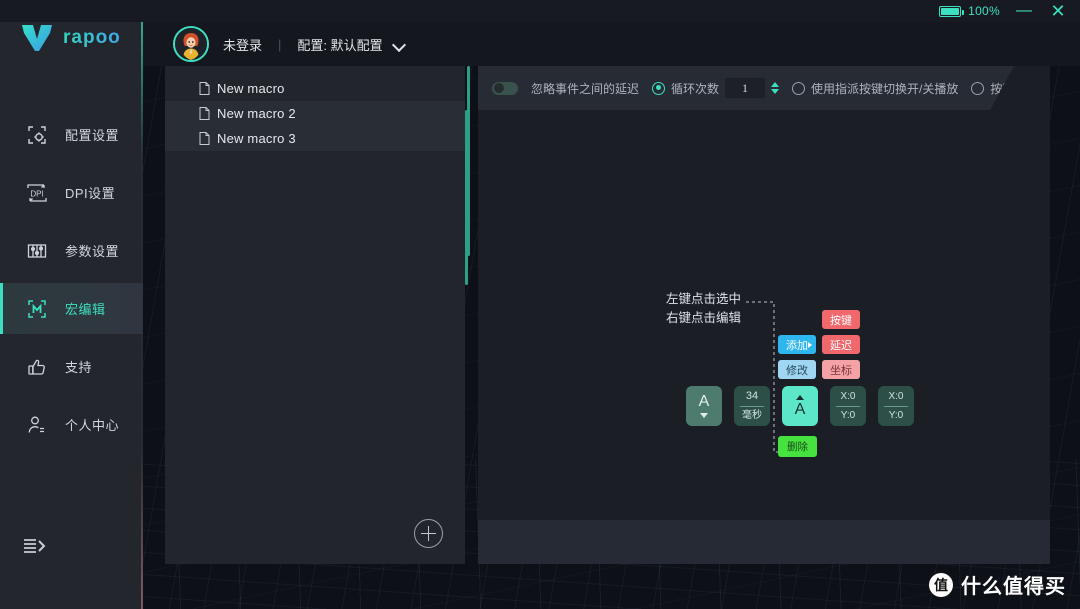 The height and width of the screenshot is (609, 1080). I want to click on toggle-playback-radio, so click(799, 88).